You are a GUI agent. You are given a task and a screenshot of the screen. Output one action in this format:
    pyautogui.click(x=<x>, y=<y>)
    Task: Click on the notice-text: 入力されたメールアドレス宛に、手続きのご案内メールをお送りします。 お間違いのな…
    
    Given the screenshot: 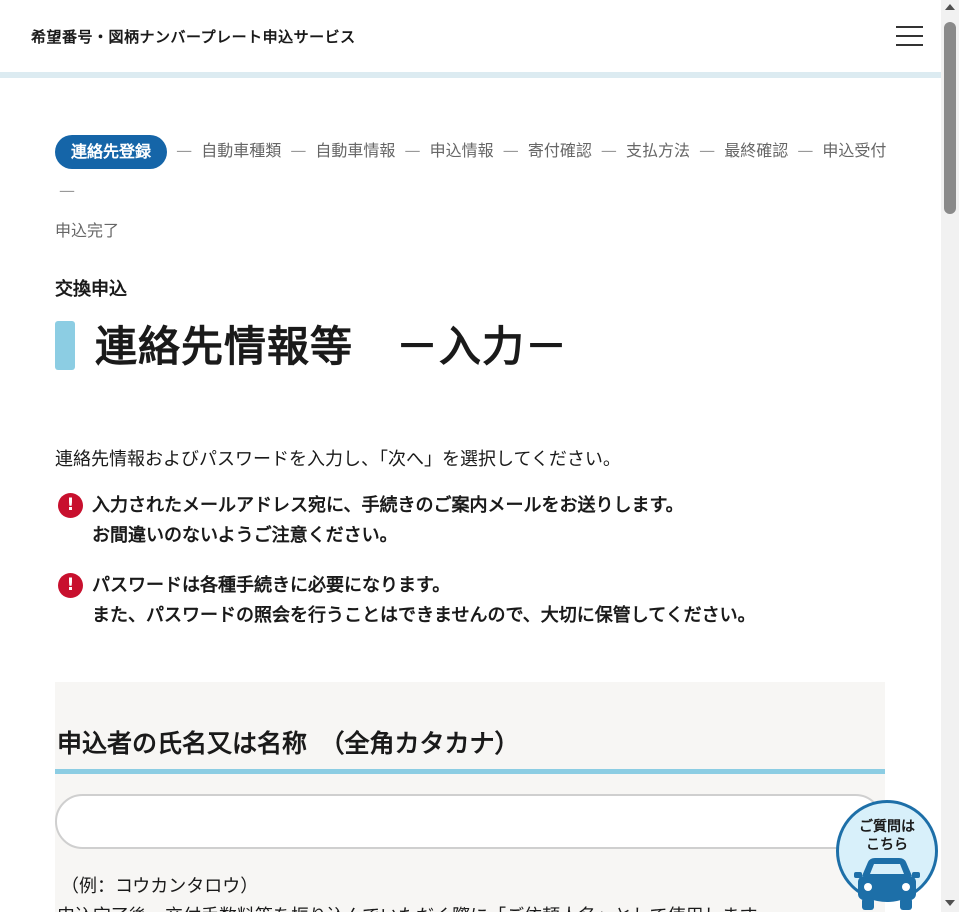 What is the action you would take?
    pyautogui.click(x=388, y=521)
    